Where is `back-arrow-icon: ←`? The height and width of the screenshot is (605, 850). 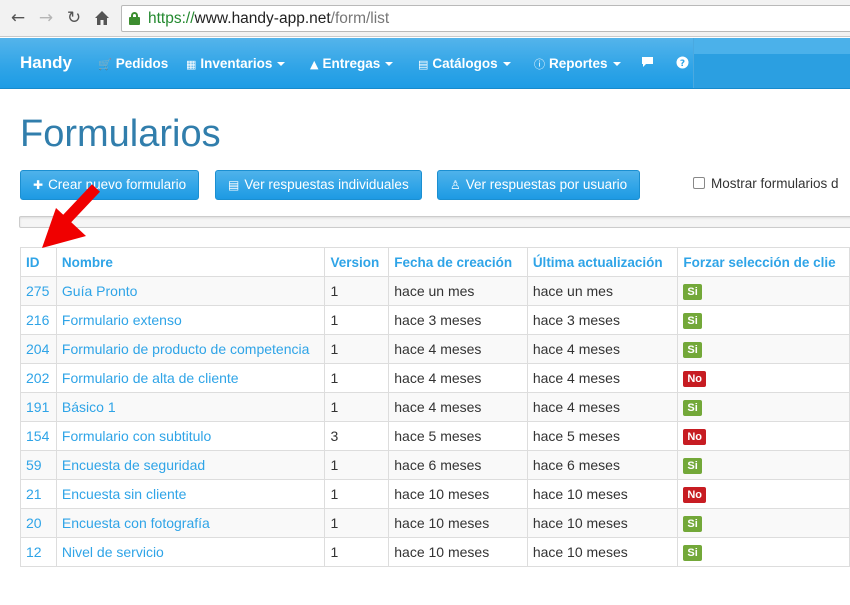 back-arrow-icon: ← is located at coordinates (18, 18).